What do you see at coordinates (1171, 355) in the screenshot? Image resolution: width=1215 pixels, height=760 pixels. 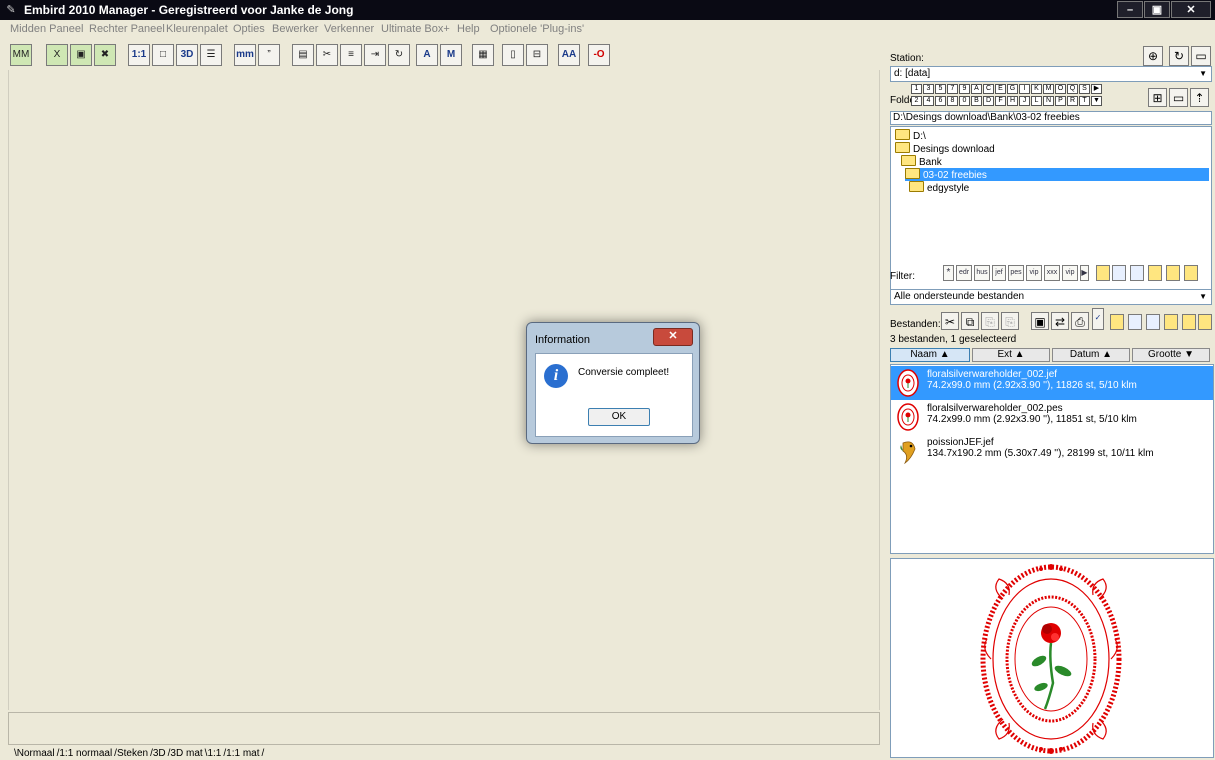 I see `column-size: Grootte ▼` at bounding box center [1171, 355].